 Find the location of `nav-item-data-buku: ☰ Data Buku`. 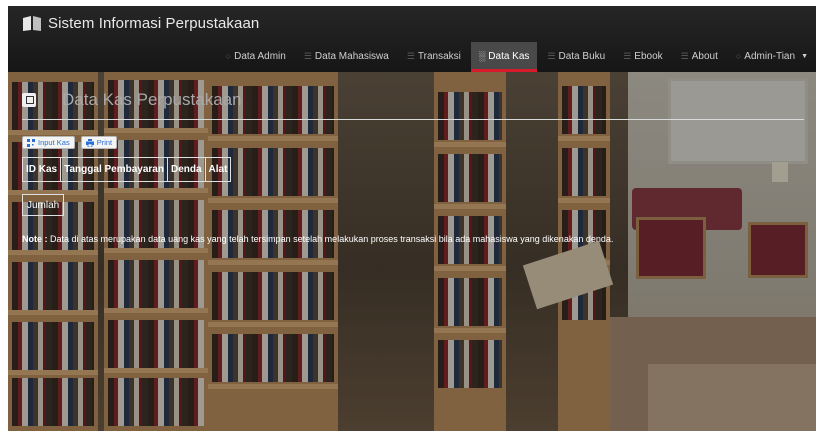

nav-item-data-buku: ☰ Data Buku is located at coordinates (576, 56).